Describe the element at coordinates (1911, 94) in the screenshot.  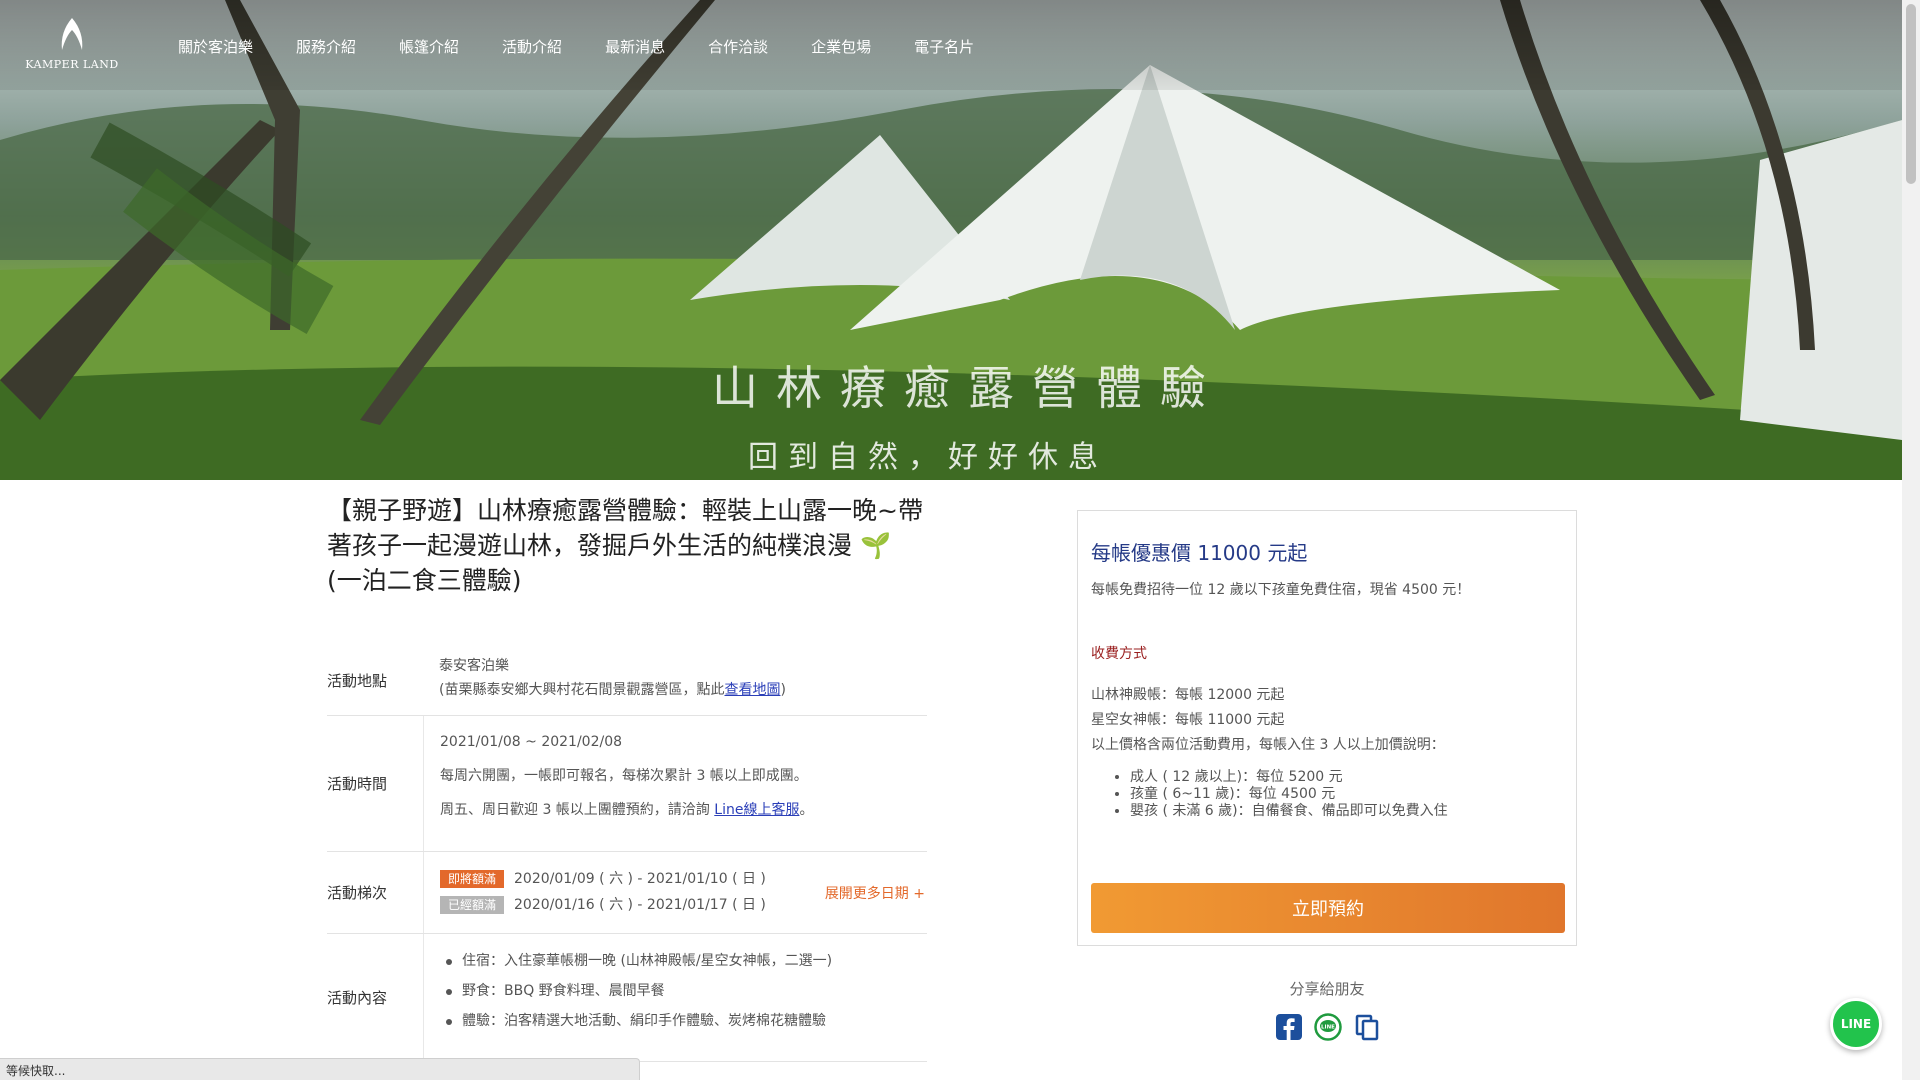
I see `scrollbar-thumb` at that location.